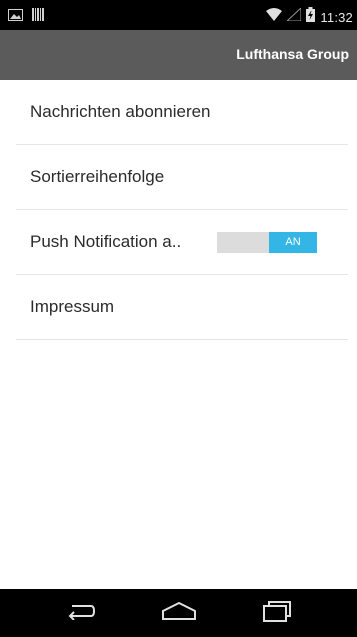 This screenshot has width=357, height=637. I want to click on list-item-nachrichten-abonnieren: Nachrichten abonnieren, so click(182, 112).